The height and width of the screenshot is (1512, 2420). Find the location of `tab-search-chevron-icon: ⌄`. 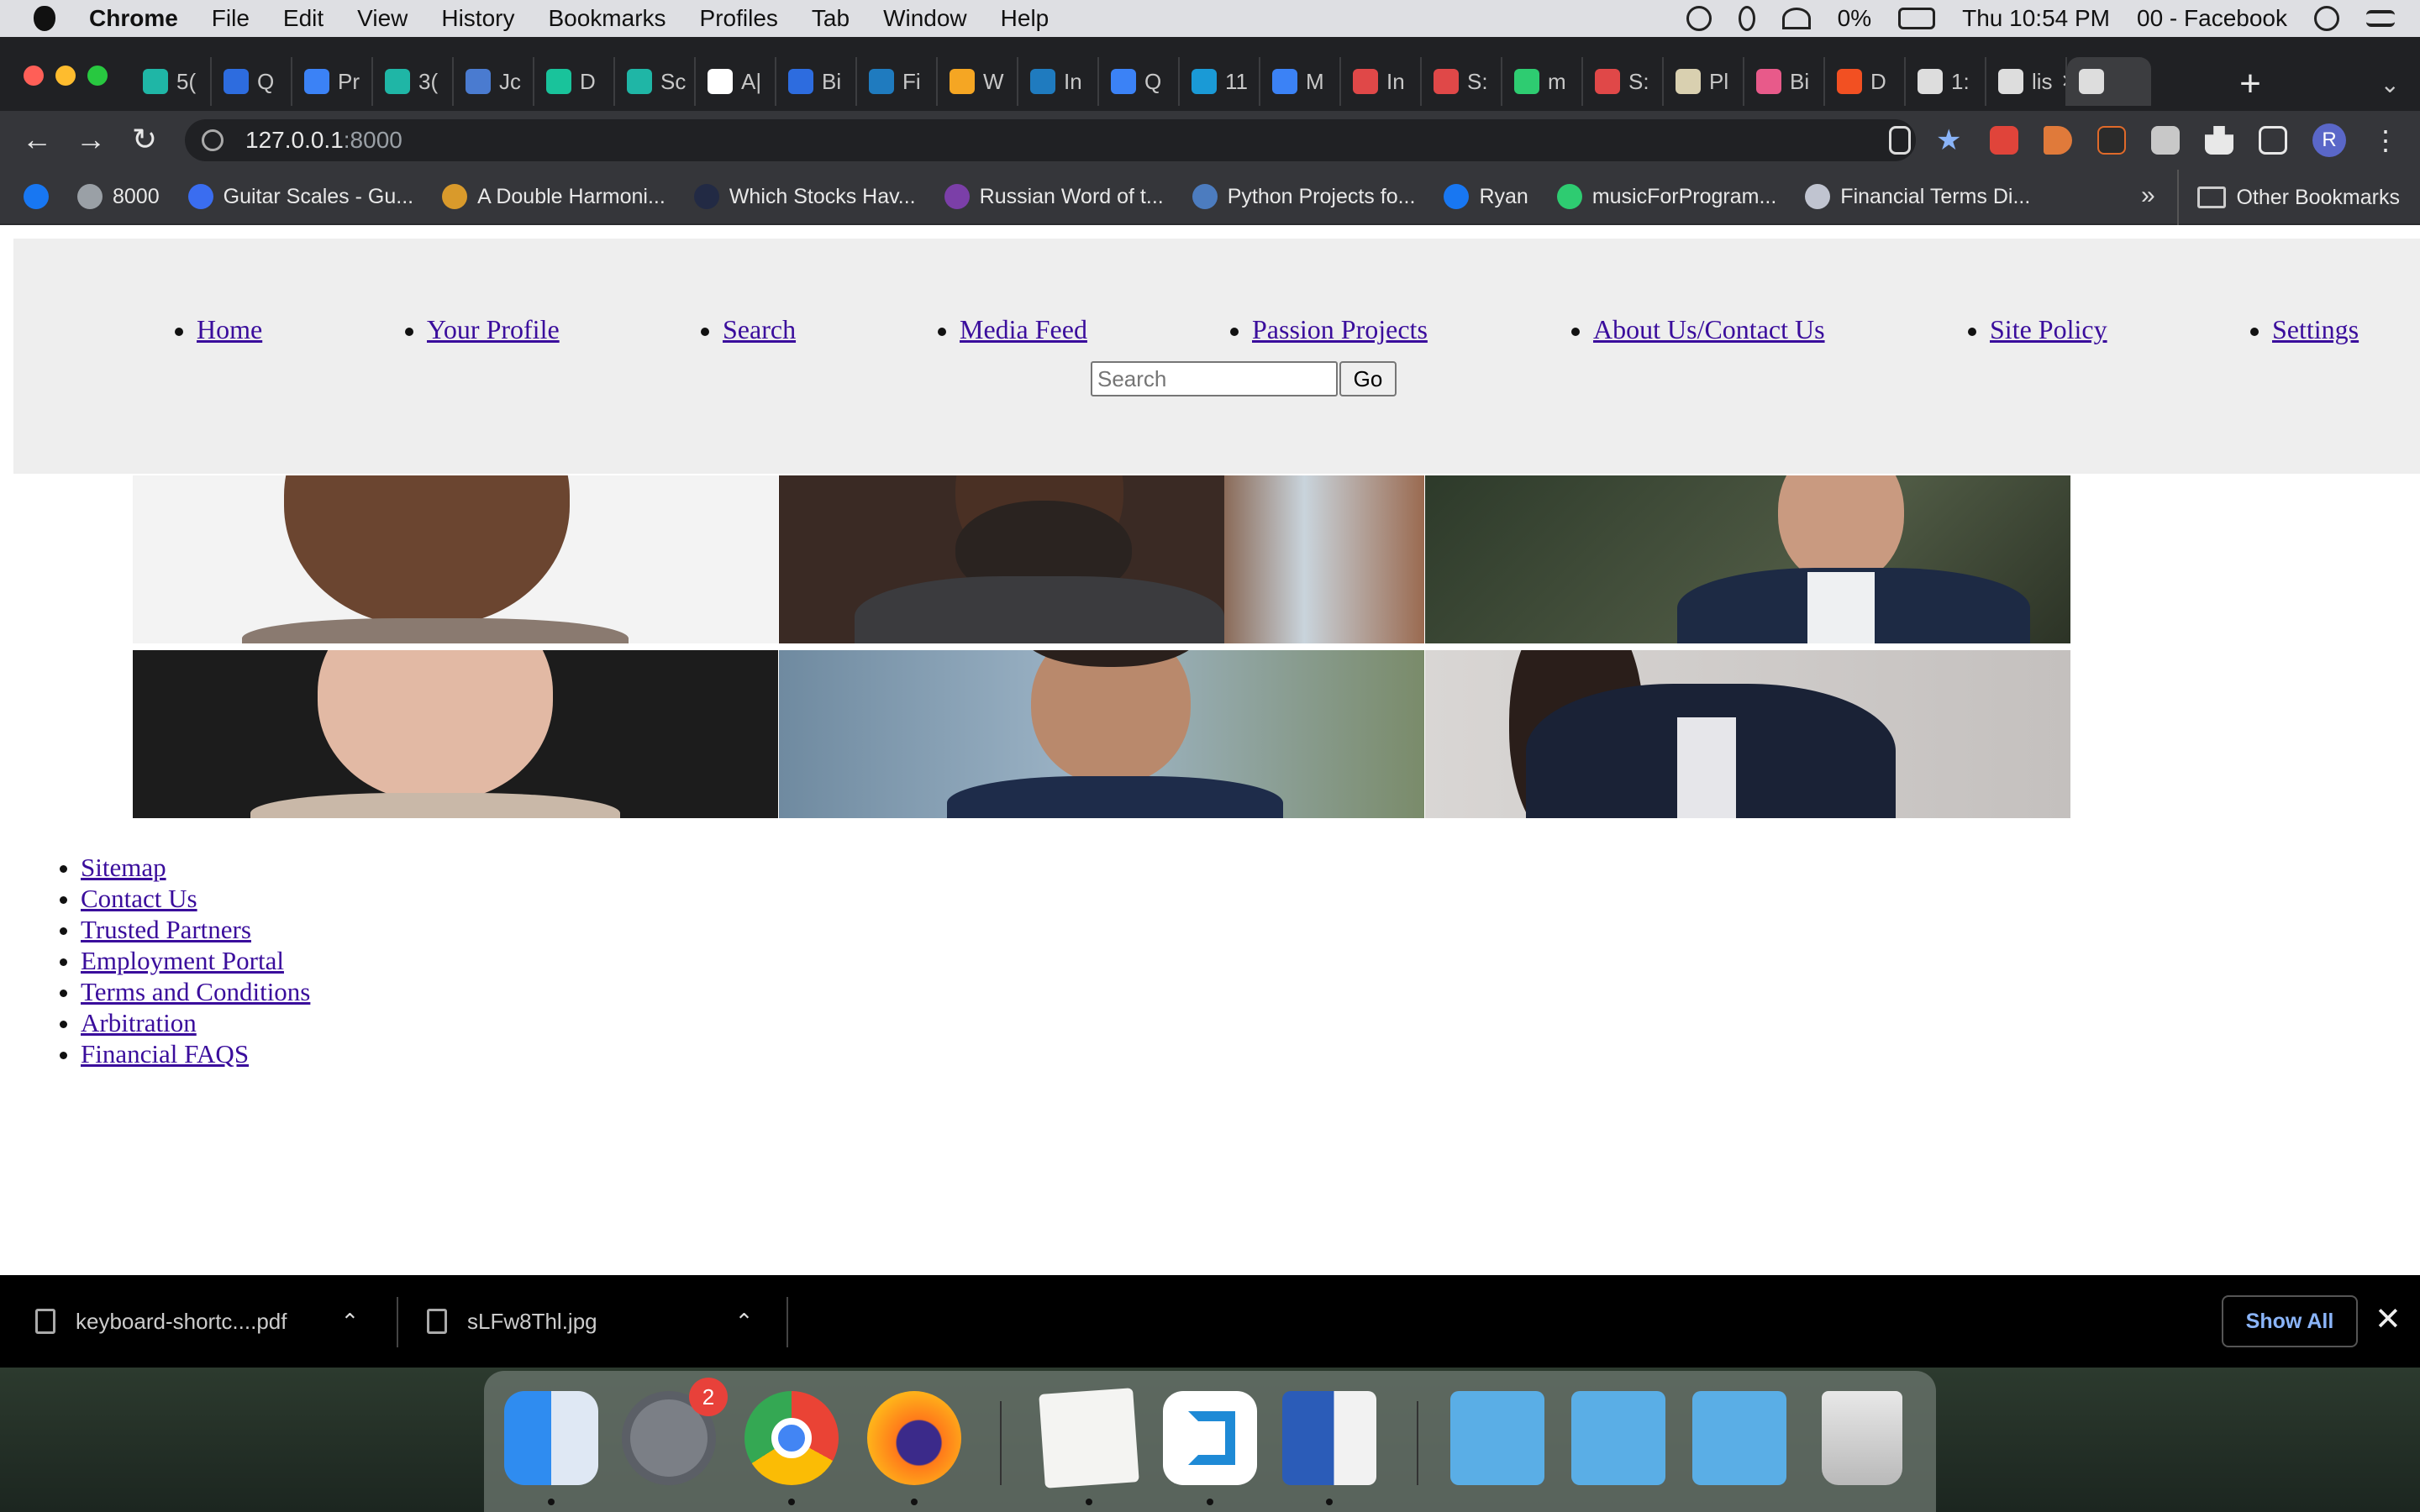

tab-search-chevron-icon: ⌄ is located at coordinates (2390, 84).